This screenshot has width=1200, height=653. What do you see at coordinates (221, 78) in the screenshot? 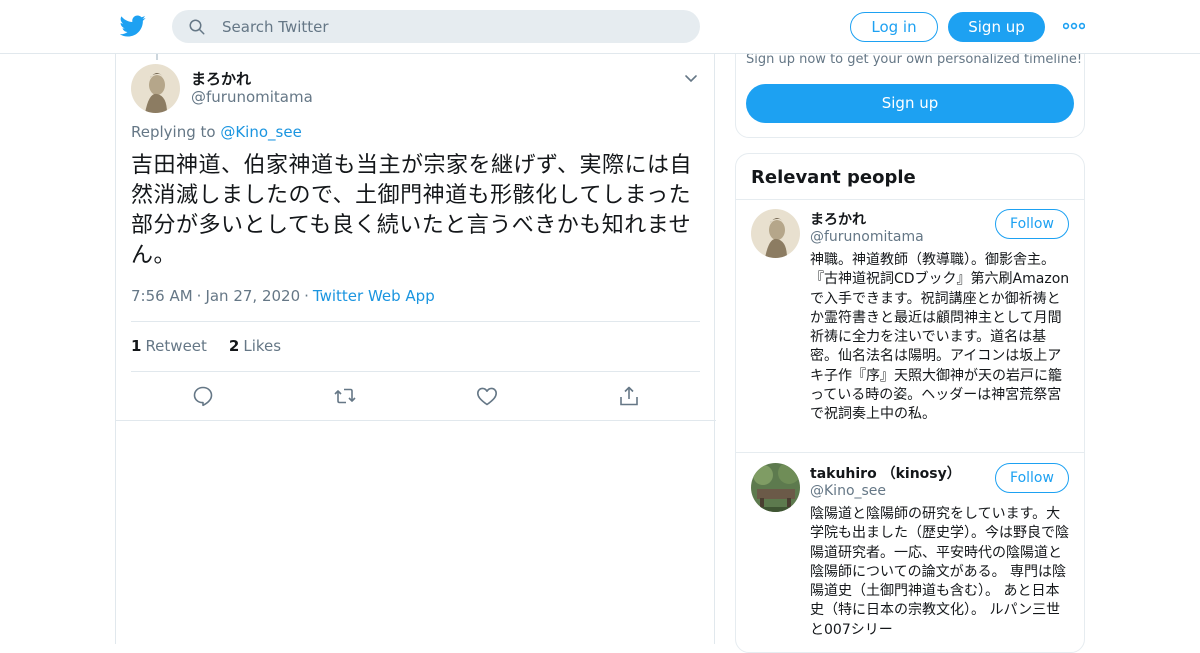
I see `author-name: まろかれ` at bounding box center [221, 78].